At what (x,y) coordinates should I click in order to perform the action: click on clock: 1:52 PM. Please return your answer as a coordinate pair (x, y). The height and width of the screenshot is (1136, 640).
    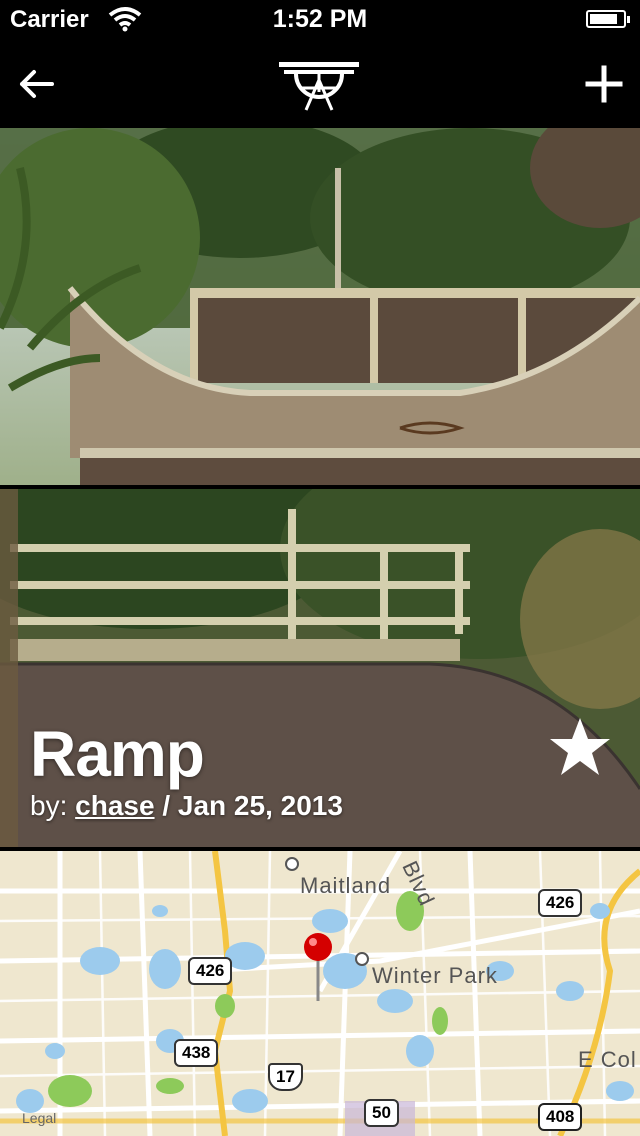
    Looking at the image, I should click on (320, 19).